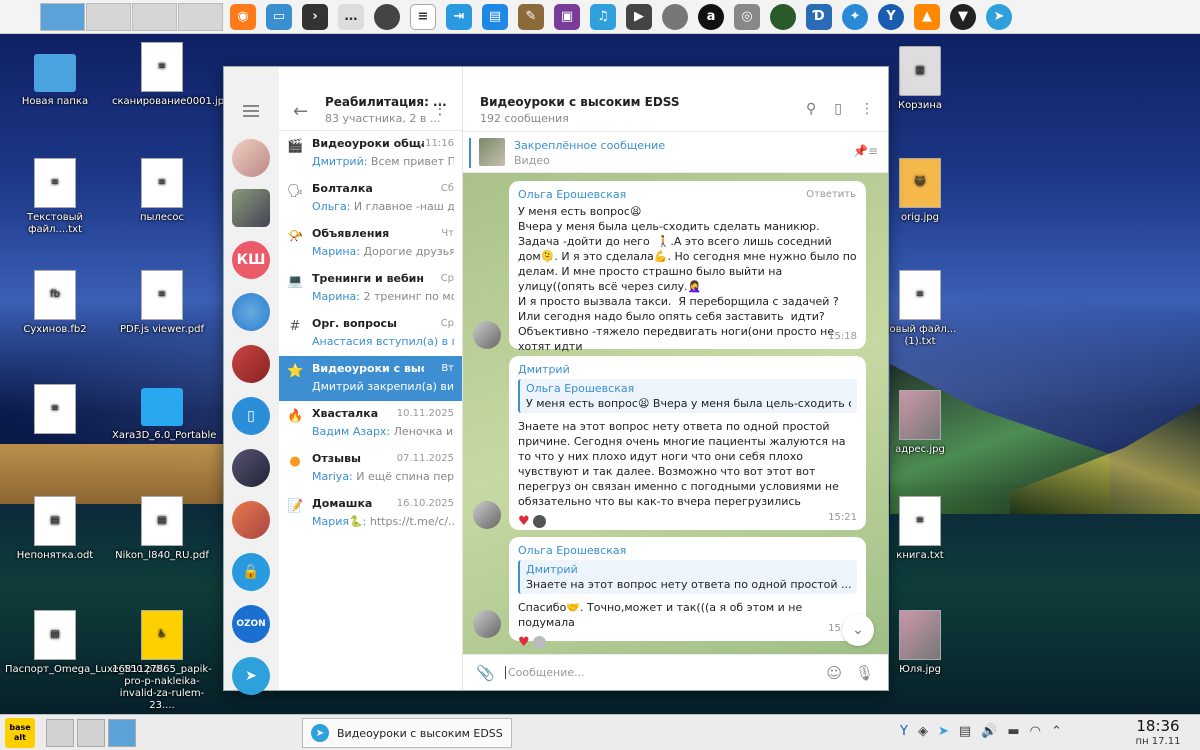  What do you see at coordinates (1056, 731) in the screenshot?
I see `tray-expand-icon: ⌃` at bounding box center [1056, 731].